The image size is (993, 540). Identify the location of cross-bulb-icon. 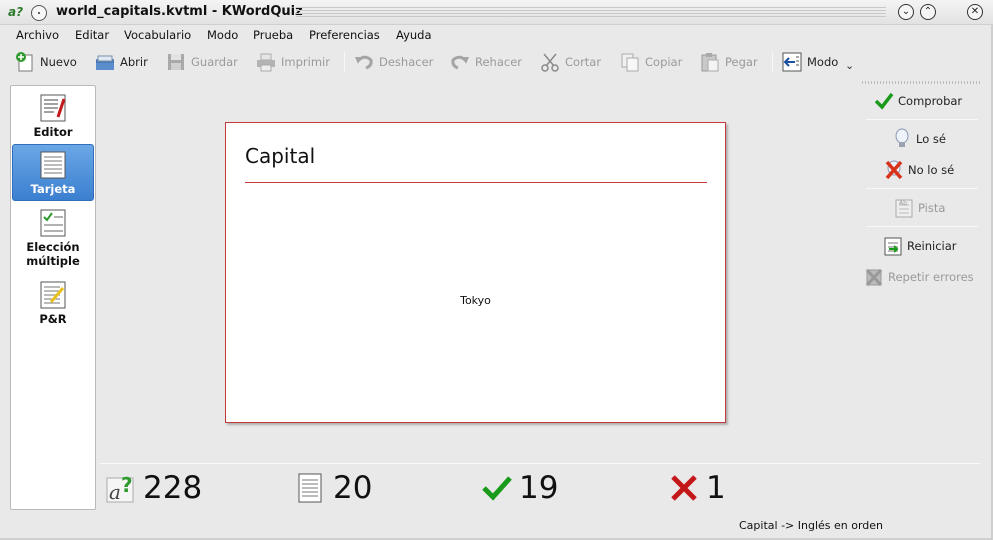
(894, 170).